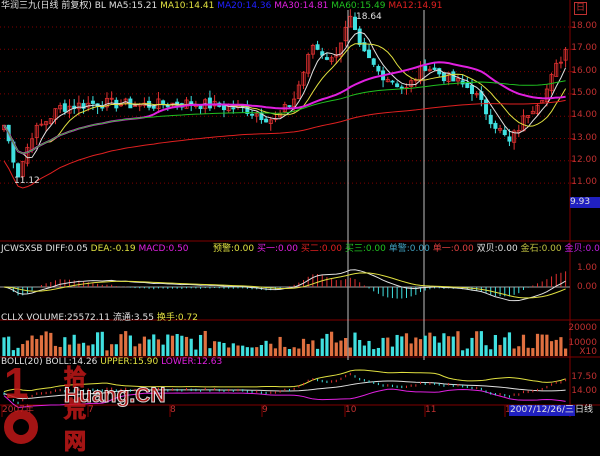 This screenshot has width=600, height=456. I want to click on signal-item: 买三:0.00, so click(367, 249).